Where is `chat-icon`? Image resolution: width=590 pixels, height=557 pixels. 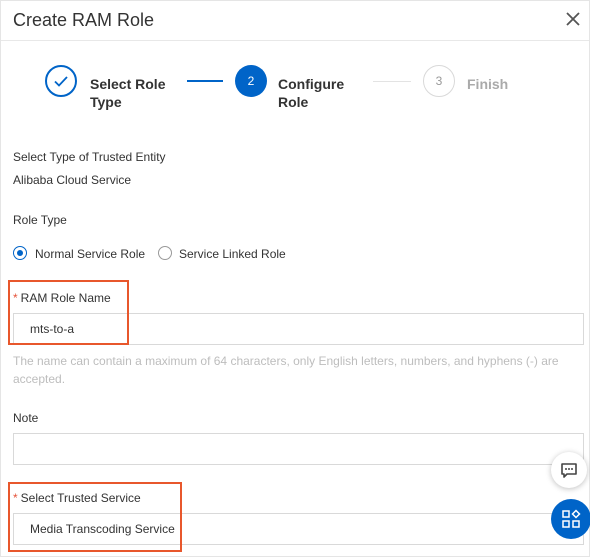
chat-icon is located at coordinates (569, 470).